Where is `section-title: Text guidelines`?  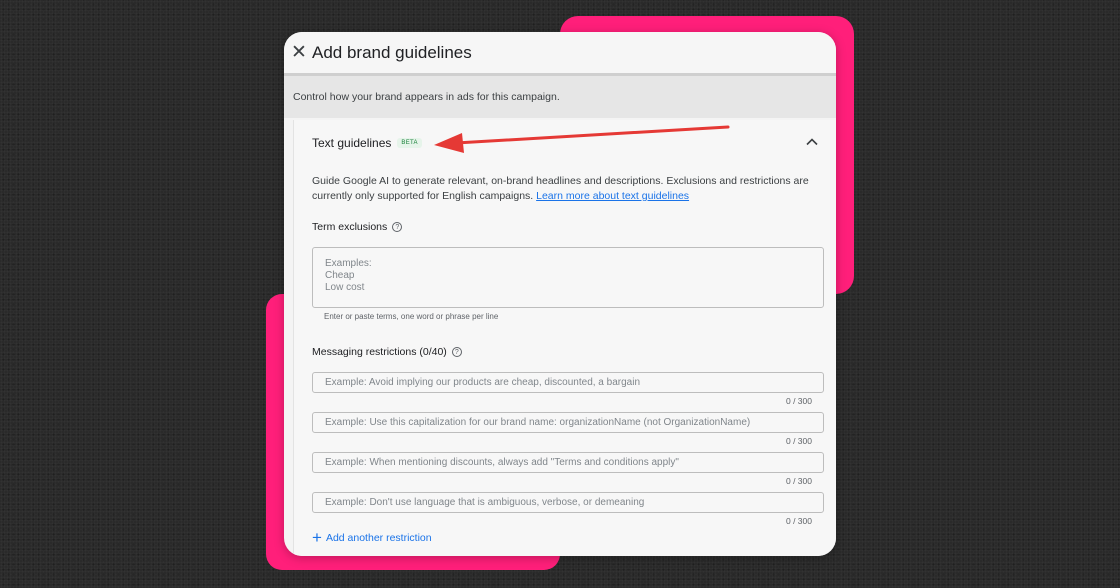 section-title: Text guidelines is located at coordinates (352, 143).